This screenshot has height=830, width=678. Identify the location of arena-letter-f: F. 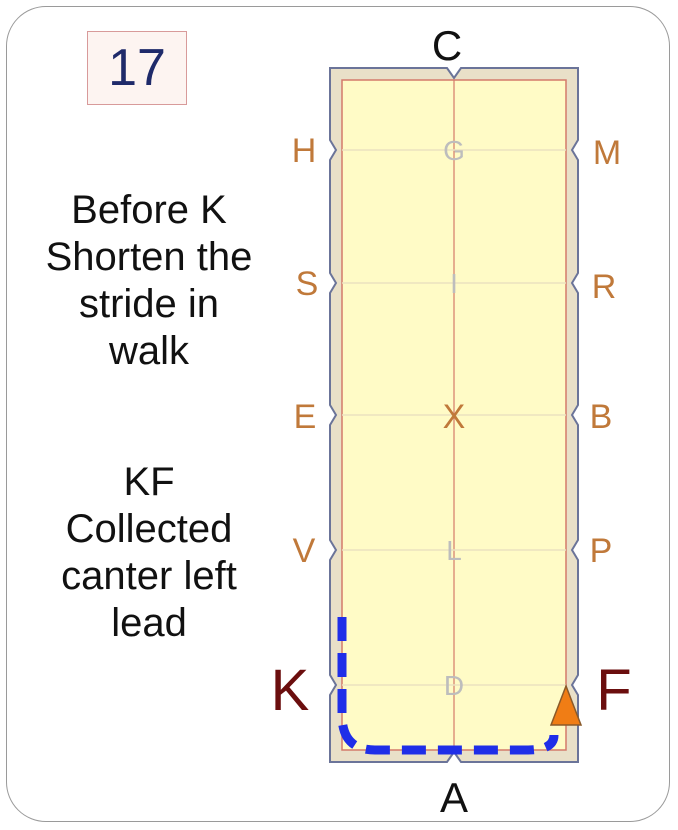
(613, 690).